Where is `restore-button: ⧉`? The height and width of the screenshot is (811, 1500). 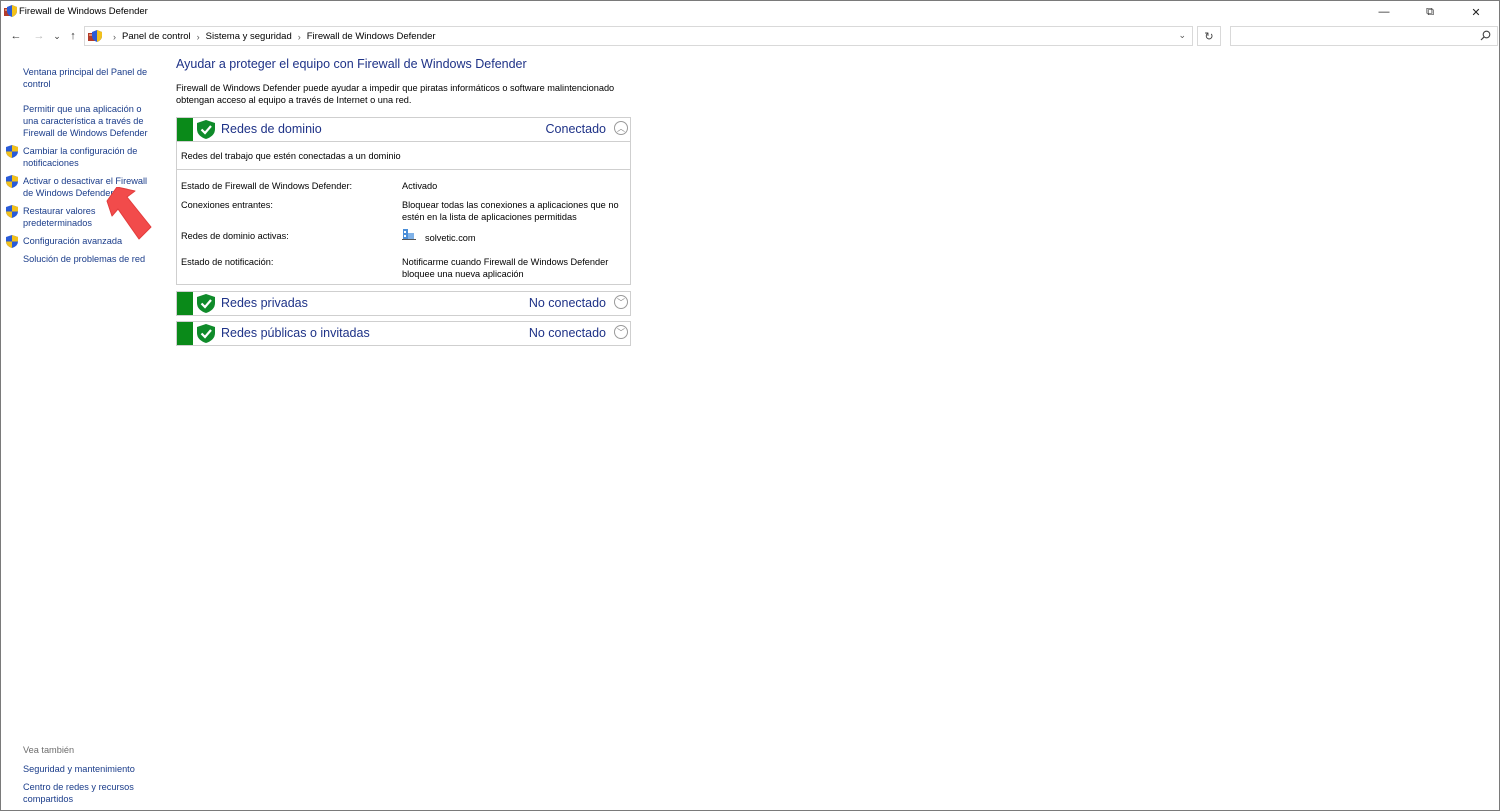 restore-button: ⧉ is located at coordinates (1430, 12).